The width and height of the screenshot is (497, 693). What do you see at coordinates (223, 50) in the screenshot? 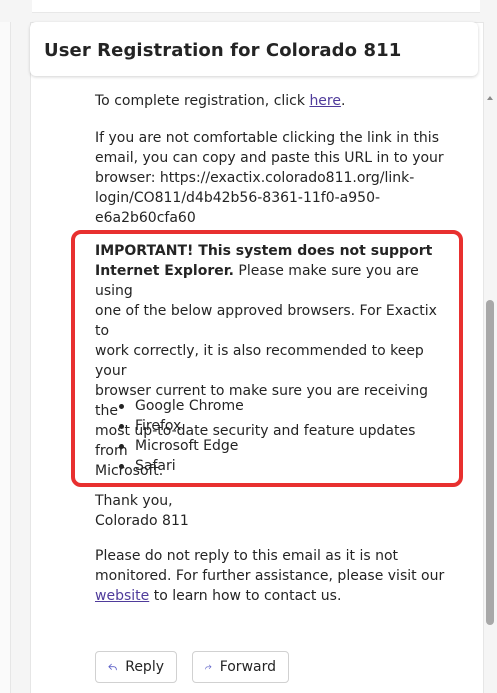
I see `email-subject: User Registration for Colorado 811` at bounding box center [223, 50].